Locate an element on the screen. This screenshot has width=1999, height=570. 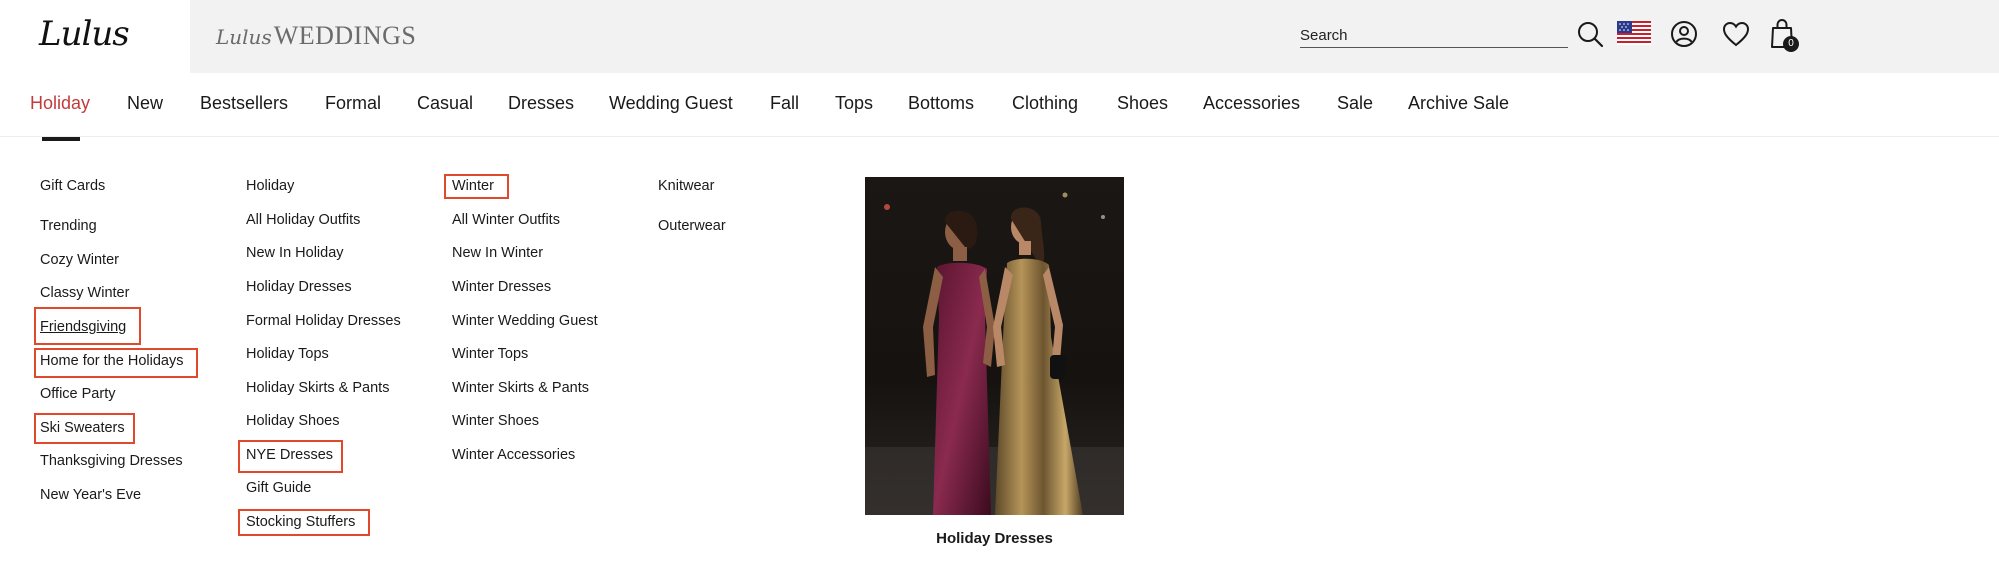
menu-link-new-in-holiday: New In Holiday is located at coordinates (295, 253).